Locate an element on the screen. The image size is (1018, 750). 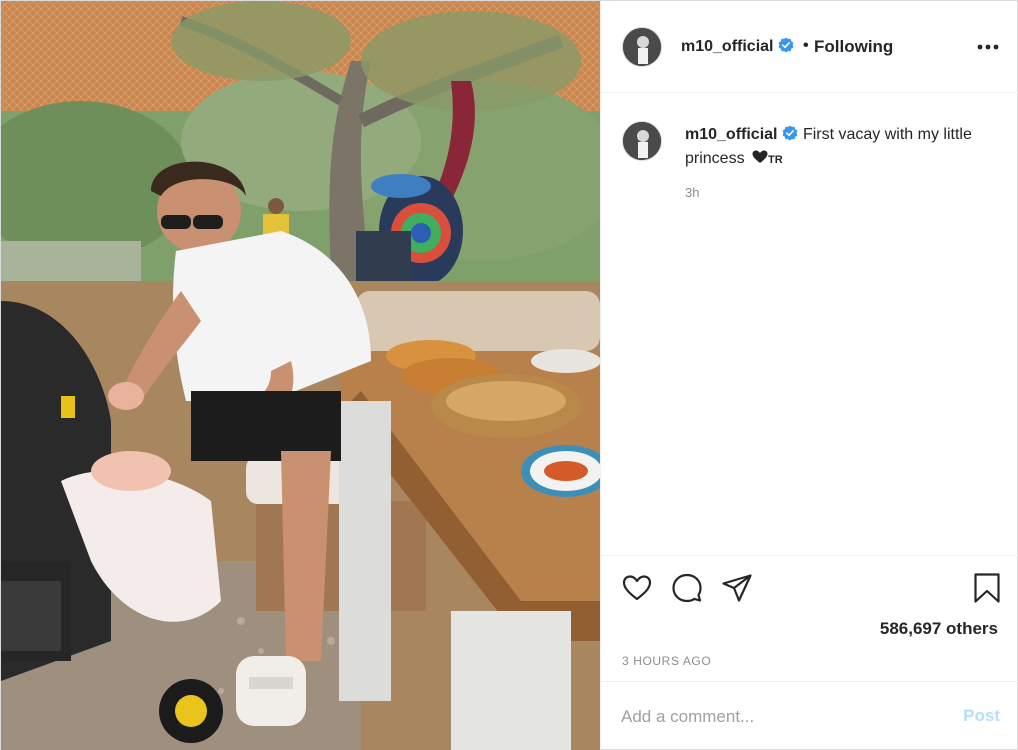
post-comment-button: Post is located at coordinates (981, 716).